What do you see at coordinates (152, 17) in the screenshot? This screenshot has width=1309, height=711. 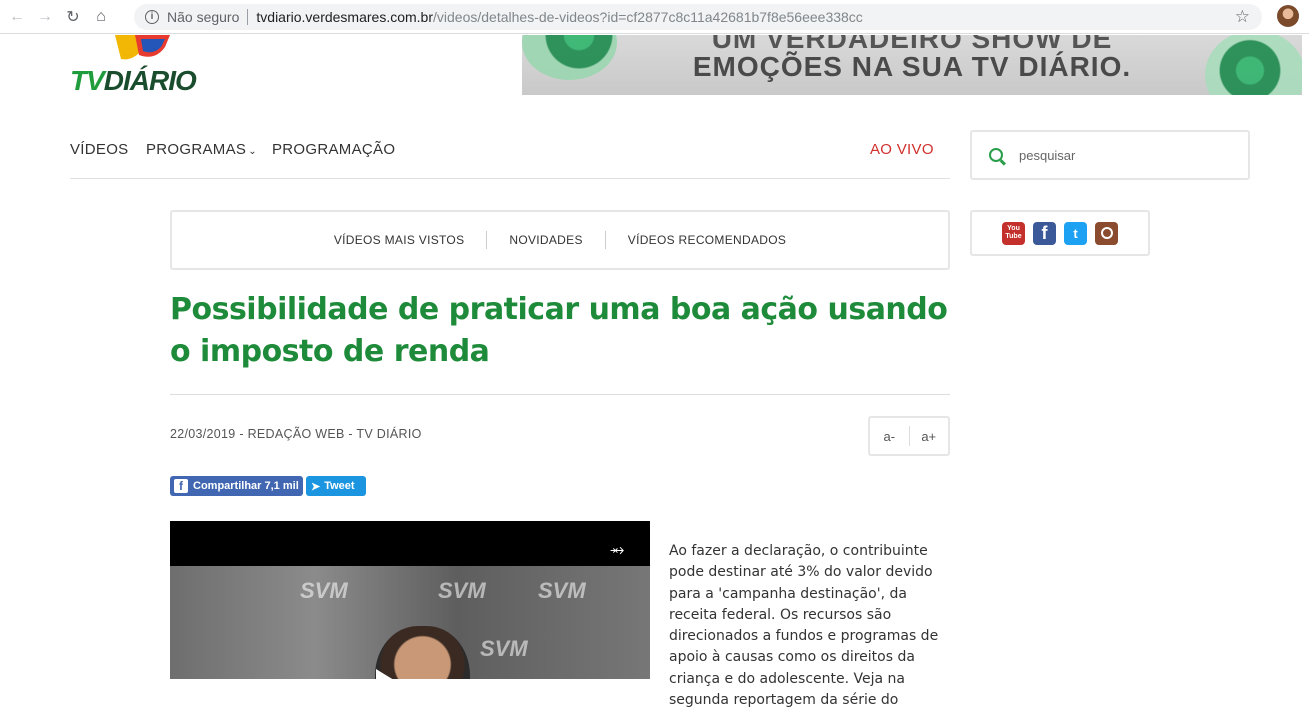 I see `info-icon: i` at bounding box center [152, 17].